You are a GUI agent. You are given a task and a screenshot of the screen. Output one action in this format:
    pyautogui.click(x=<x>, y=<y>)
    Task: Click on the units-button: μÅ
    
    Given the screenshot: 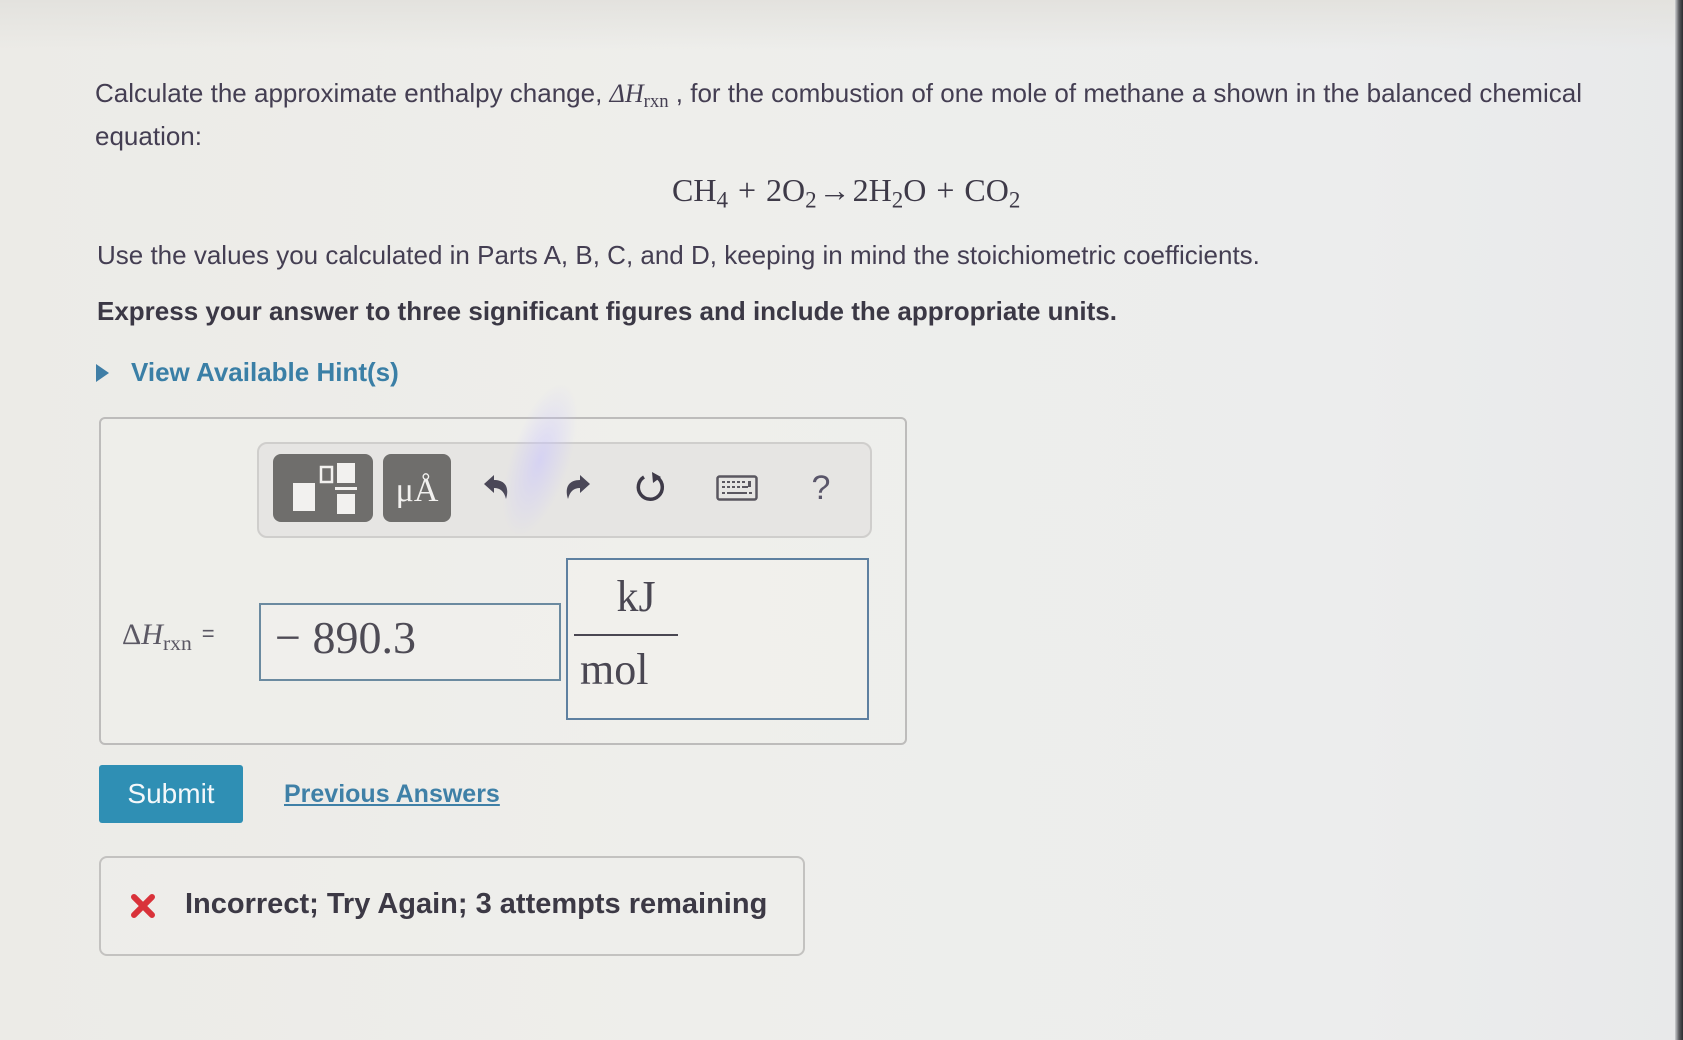 What is the action you would take?
    pyautogui.click(x=417, y=488)
    